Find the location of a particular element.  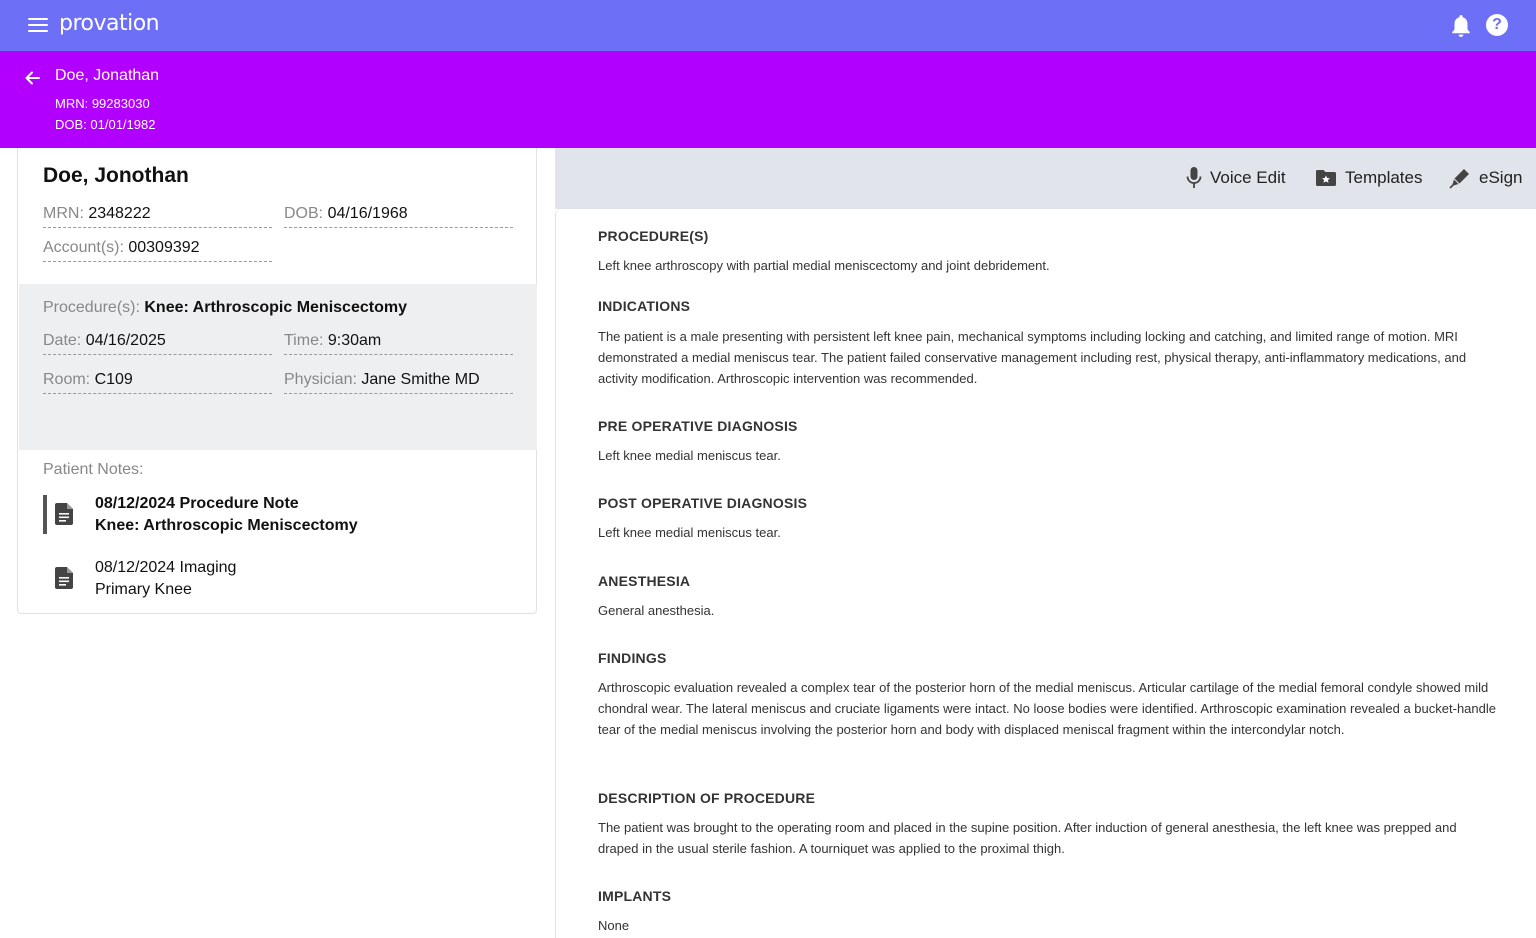

room-label: Room: is located at coordinates (69, 379).